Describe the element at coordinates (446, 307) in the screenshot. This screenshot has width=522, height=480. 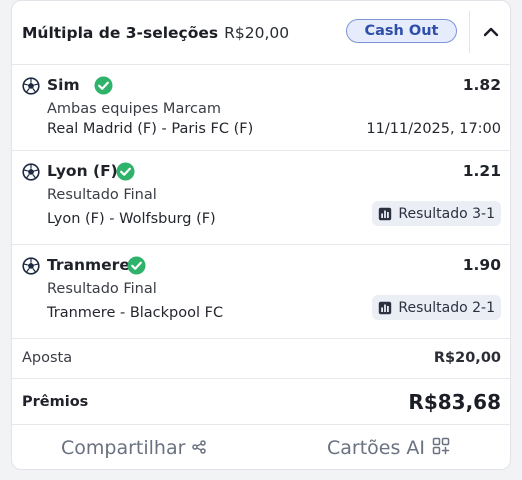
I see `result-label: Resultado 2-1` at that location.